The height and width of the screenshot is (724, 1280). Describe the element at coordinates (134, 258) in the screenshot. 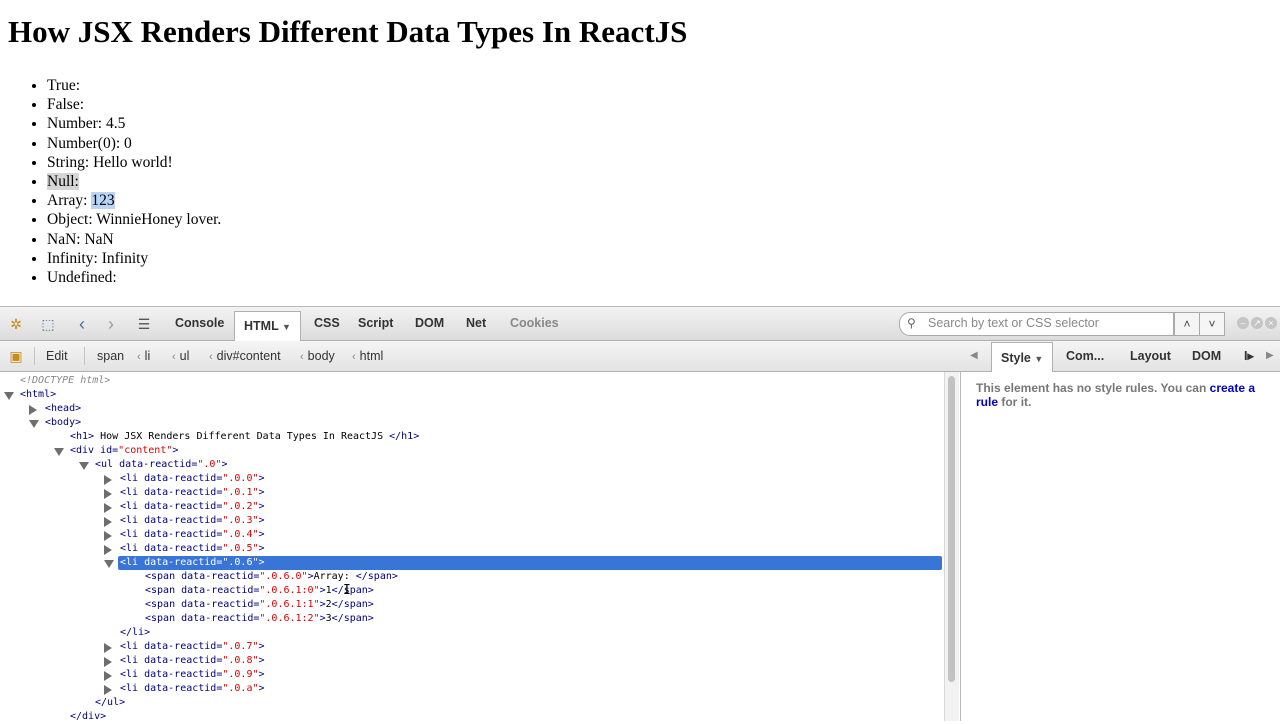

I see `list-item: Infinity` at that location.